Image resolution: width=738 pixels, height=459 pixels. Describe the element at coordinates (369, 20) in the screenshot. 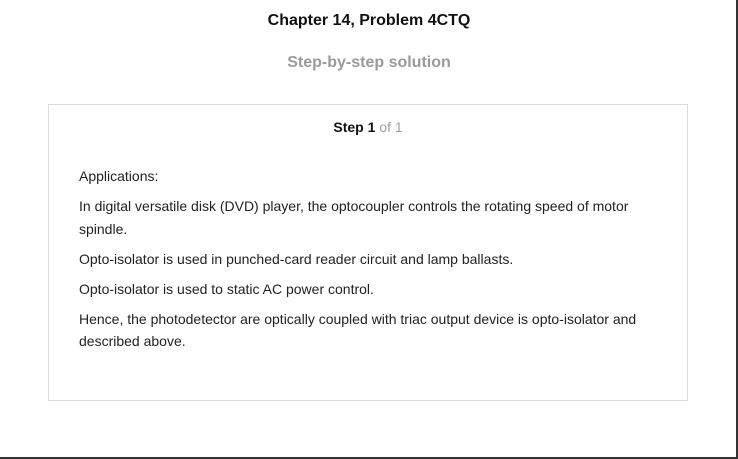

I see `page-title: Chapter 14, Problem 4CTQ` at that location.